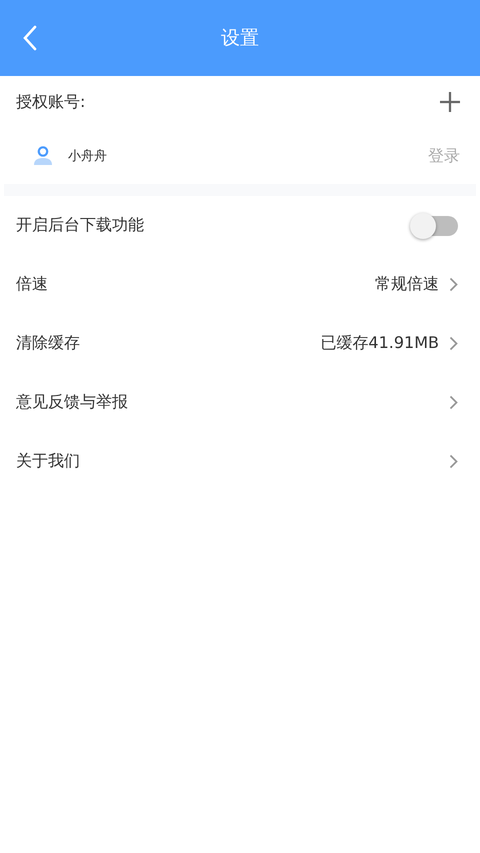 The image size is (480, 853). Describe the element at coordinates (240, 38) in the screenshot. I see `page-title: 设置` at that location.